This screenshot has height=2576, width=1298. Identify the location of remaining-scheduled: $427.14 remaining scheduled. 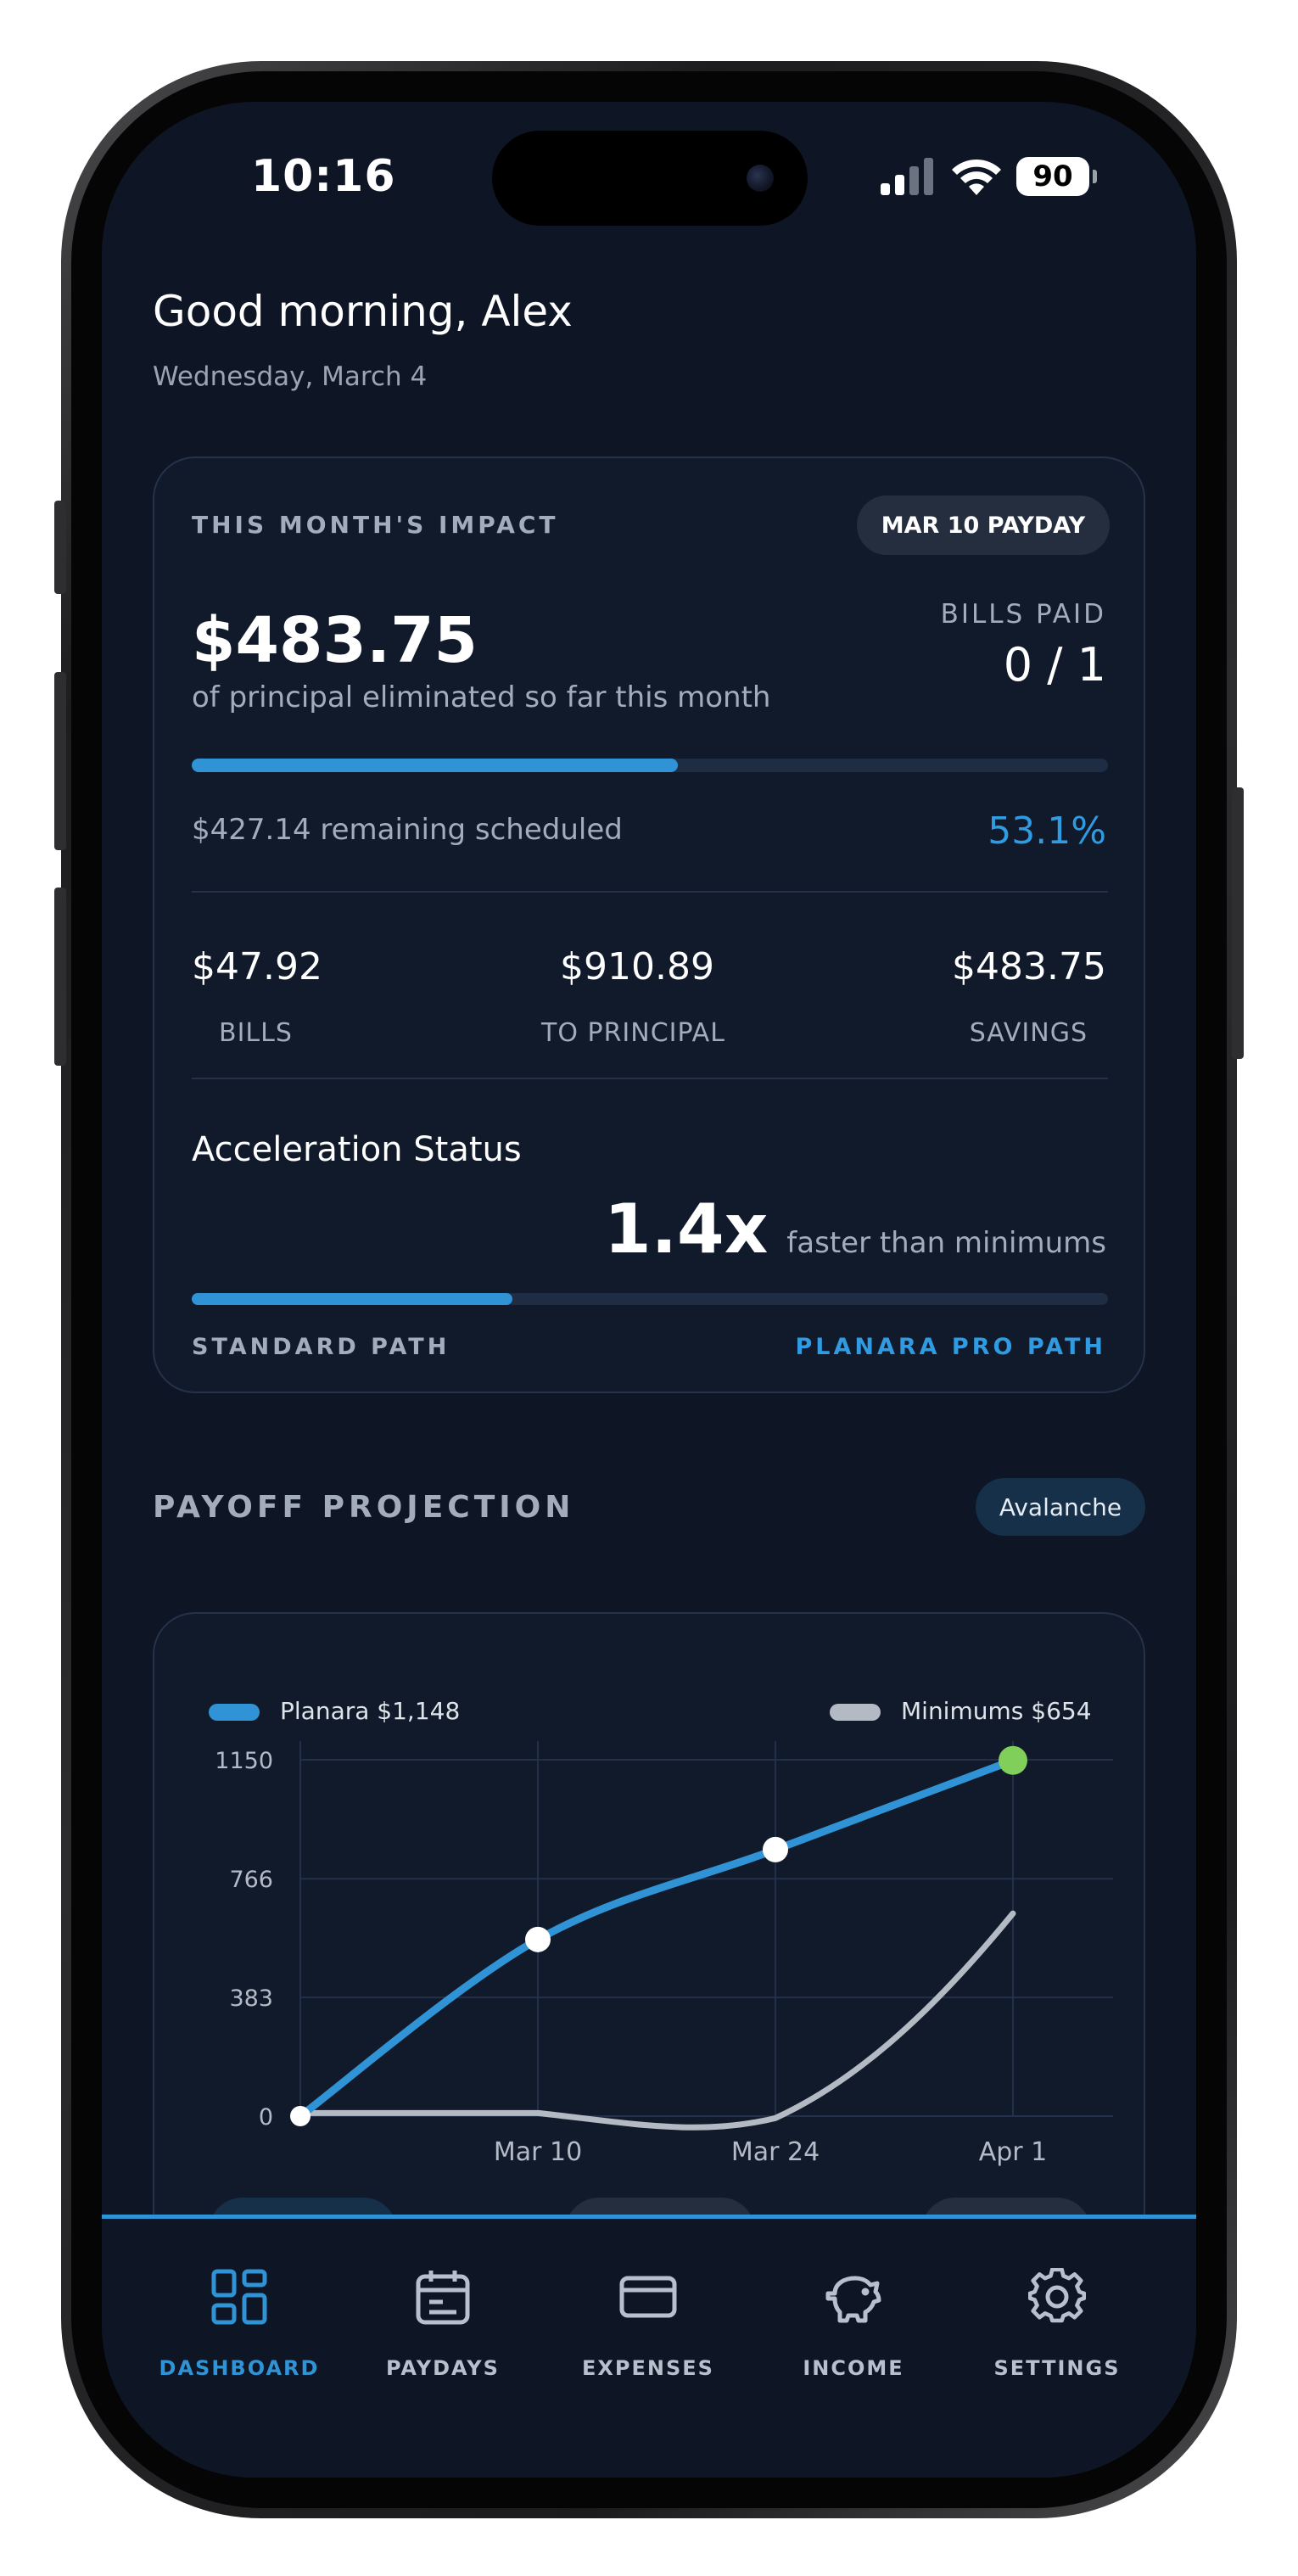
(407, 830).